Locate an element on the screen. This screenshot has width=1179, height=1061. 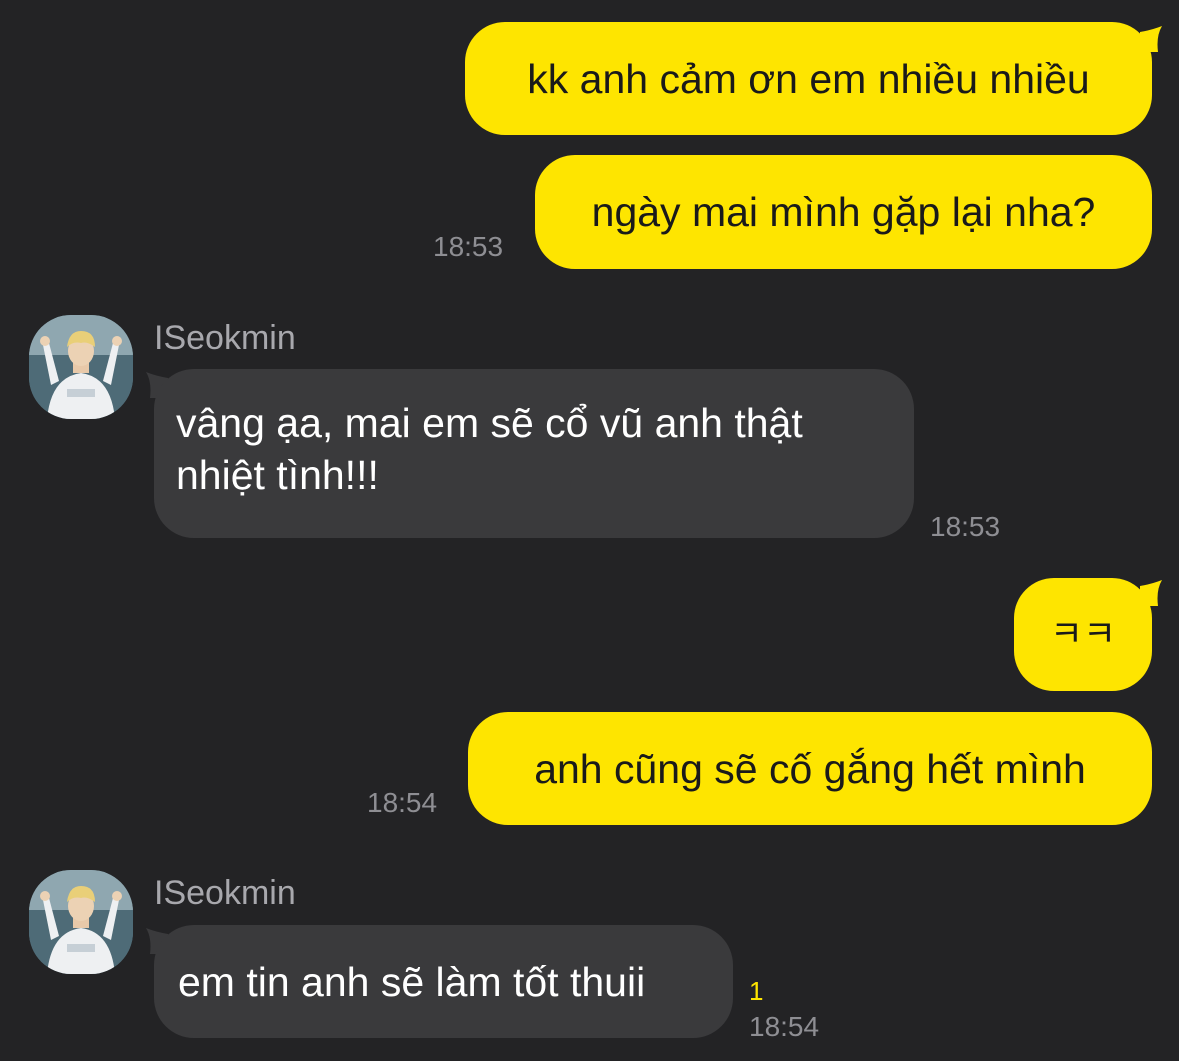
message-text: anh cũng sẽ cố gắng hết mình is located at coordinates (810, 768).